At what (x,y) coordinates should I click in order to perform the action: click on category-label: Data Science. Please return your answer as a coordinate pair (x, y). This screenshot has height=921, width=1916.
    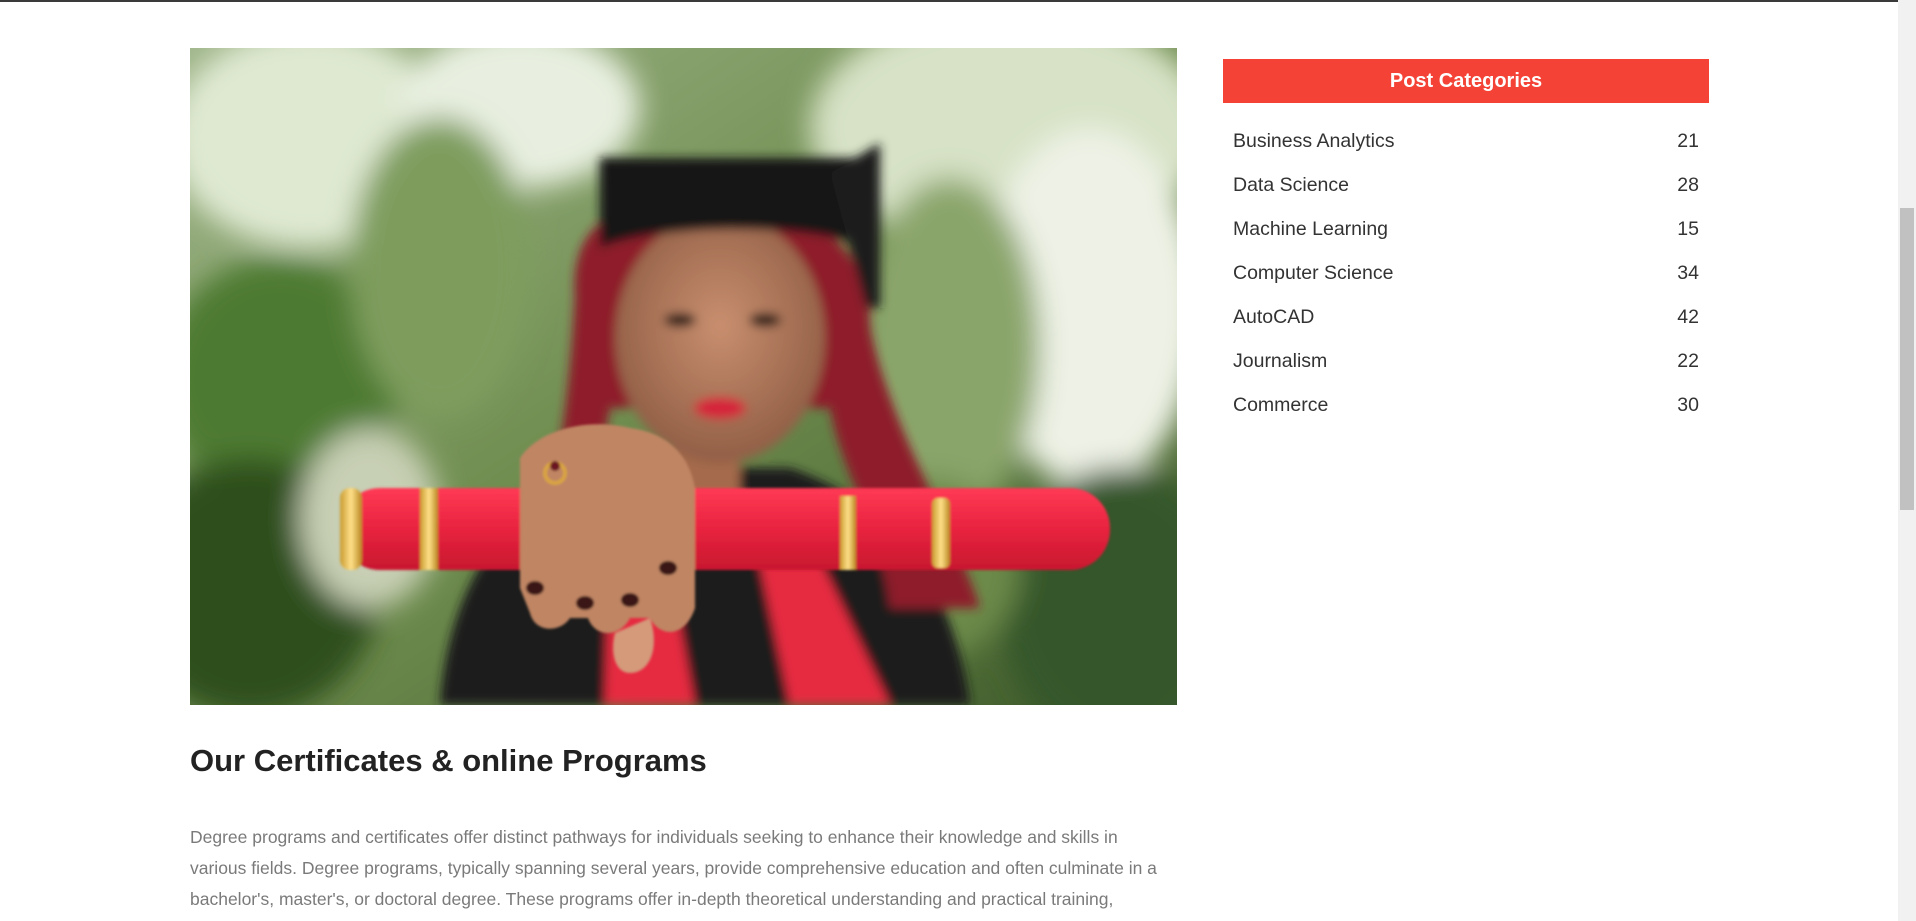
    Looking at the image, I should click on (1291, 185).